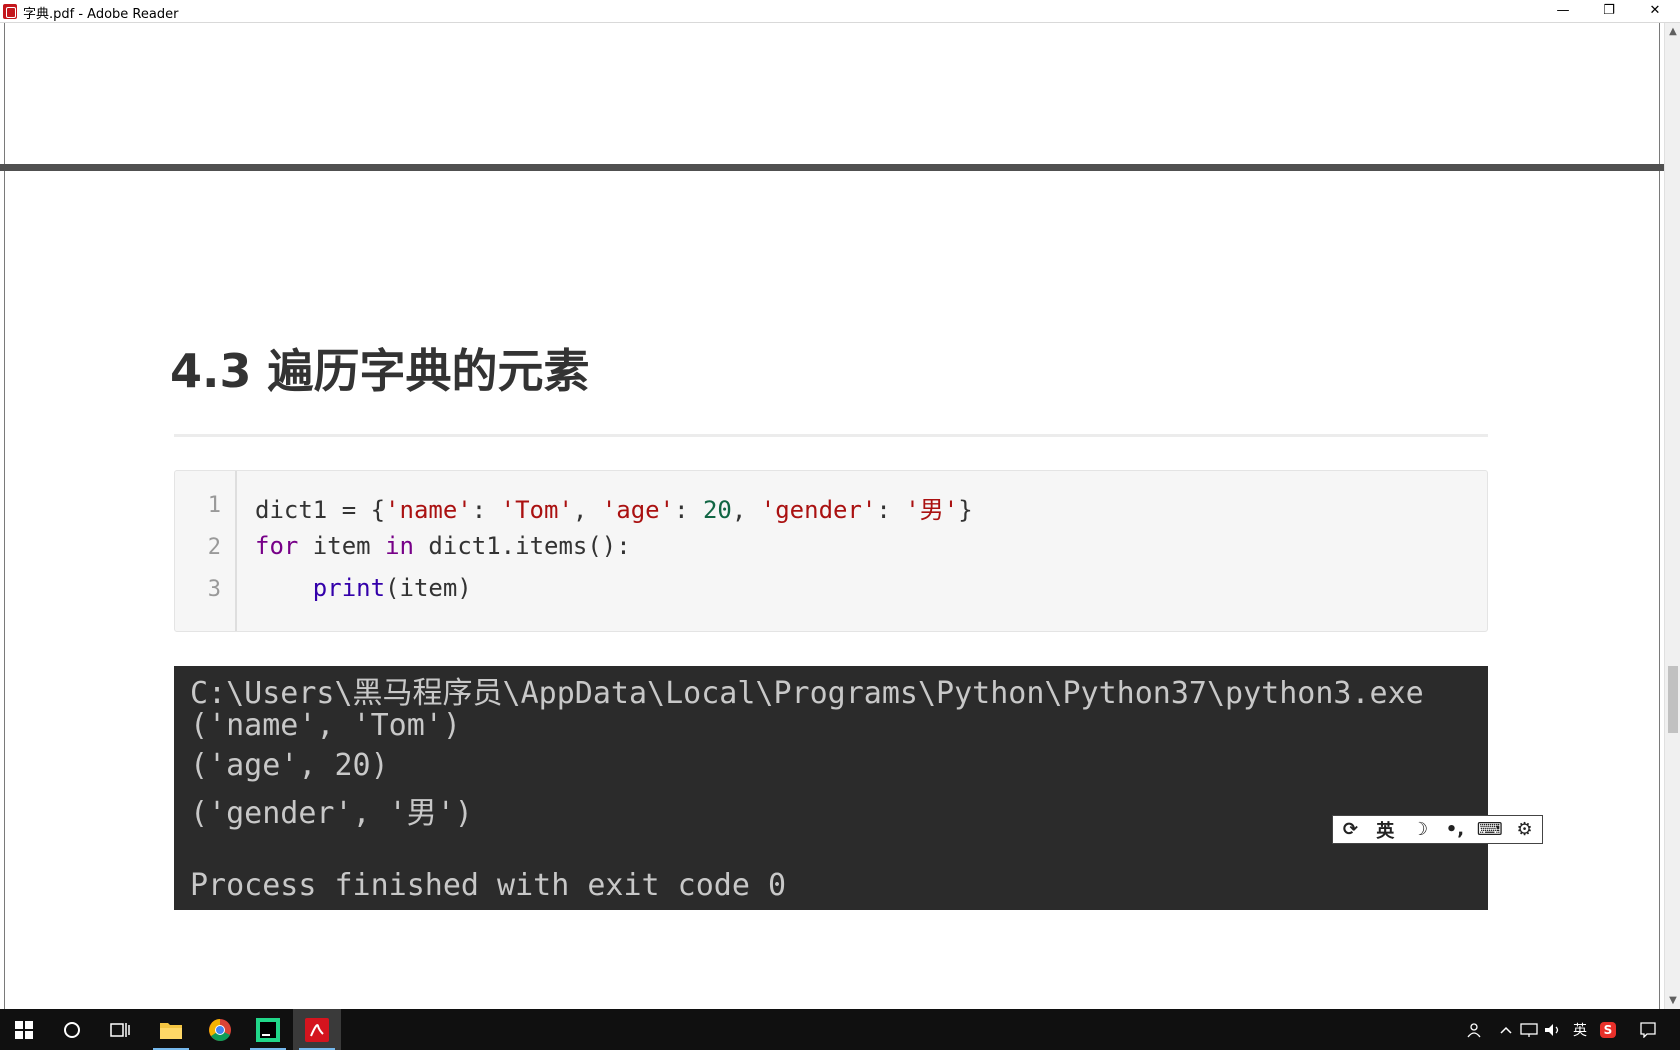 This screenshot has width=1680, height=1050. I want to click on folder-icon, so click(171, 1030).